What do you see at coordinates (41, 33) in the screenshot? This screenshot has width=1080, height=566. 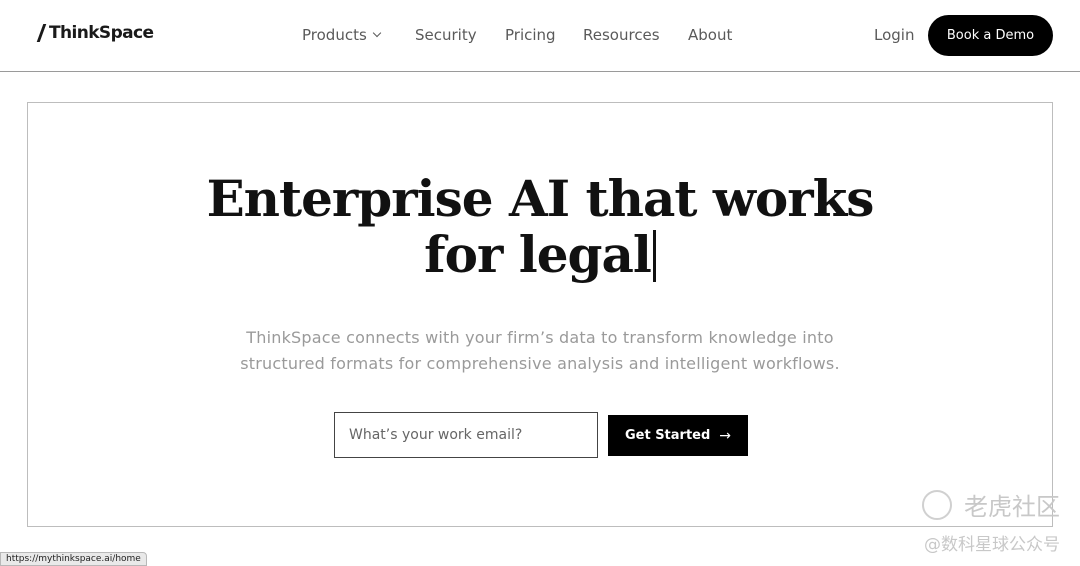 I see `logo-slash-icon` at bounding box center [41, 33].